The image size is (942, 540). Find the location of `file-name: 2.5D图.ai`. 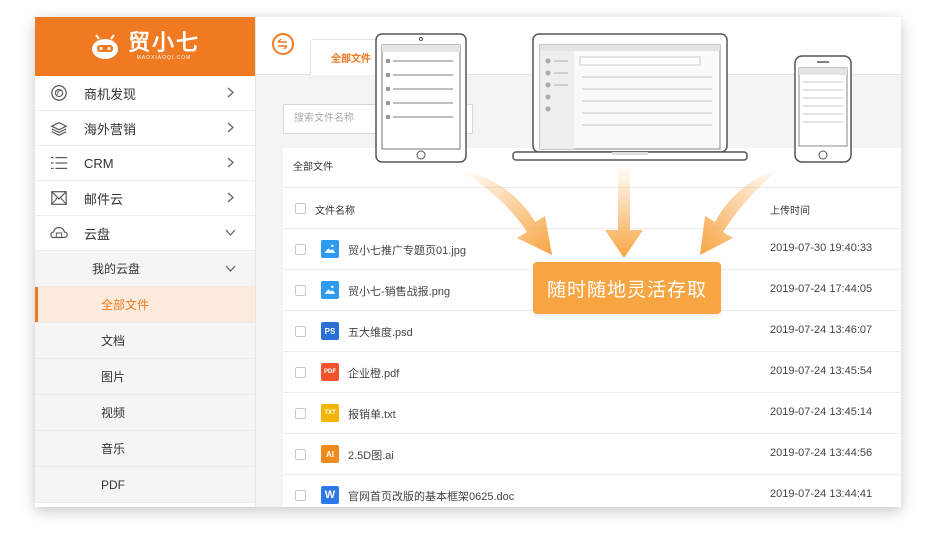

file-name: 2.5D图.ai is located at coordinates (371, 455).